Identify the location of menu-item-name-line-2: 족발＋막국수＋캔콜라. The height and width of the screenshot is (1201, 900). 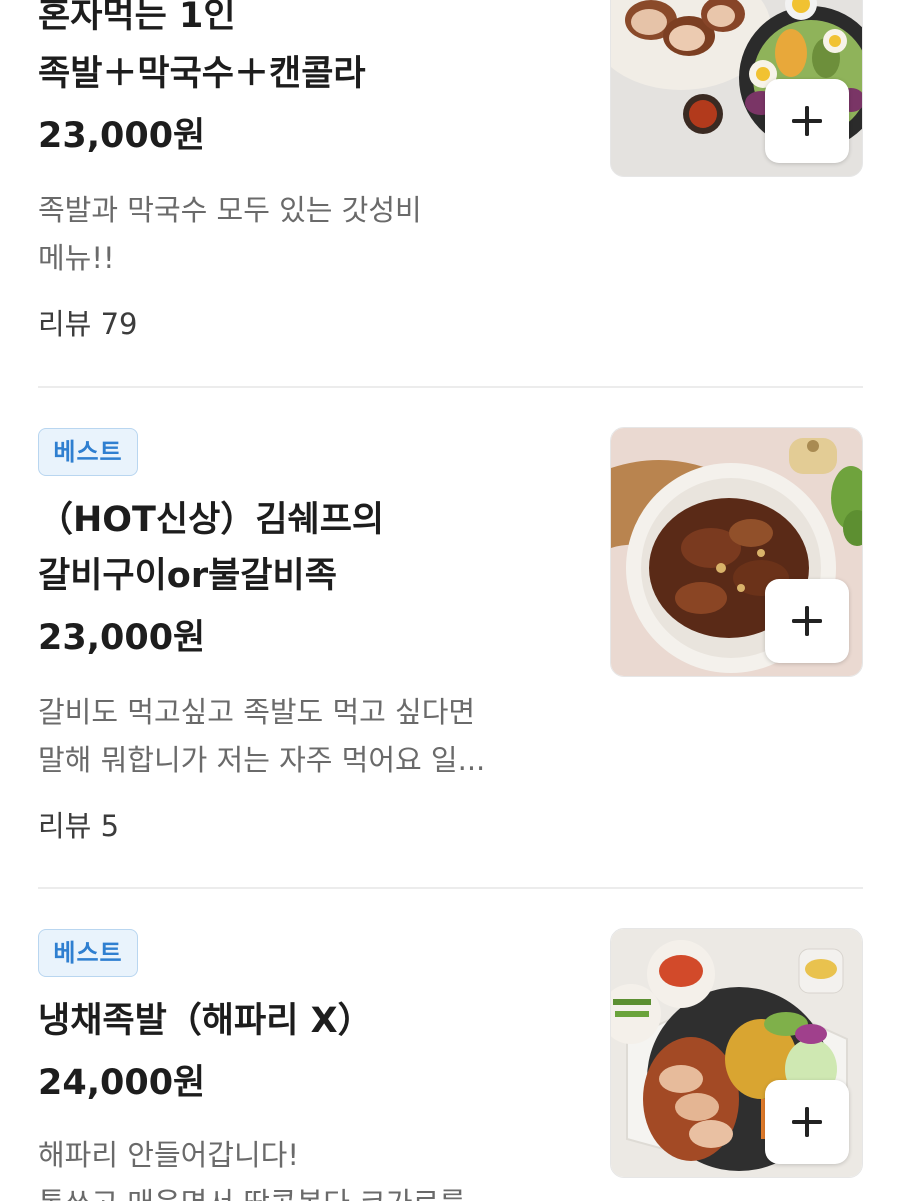
(202, 74).